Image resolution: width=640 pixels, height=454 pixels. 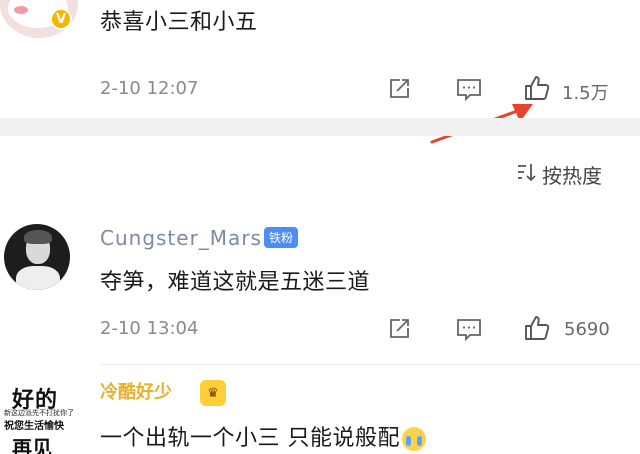 What do you see at coordinates (281, 237) in the screenshot?
I see `fan-badge: 铁粉` at bounding box center [281, 237].